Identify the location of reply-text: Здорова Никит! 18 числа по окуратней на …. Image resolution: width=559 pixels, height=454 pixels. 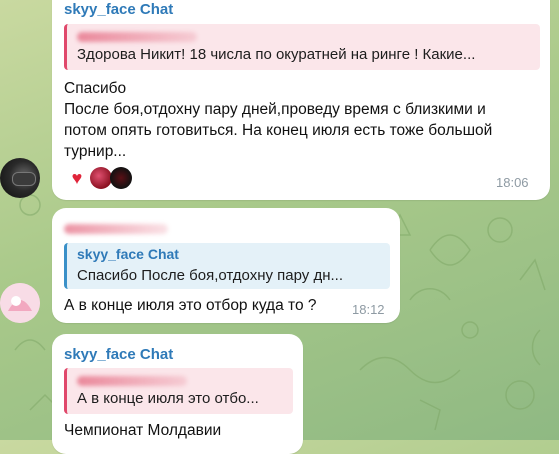
(276, 54).